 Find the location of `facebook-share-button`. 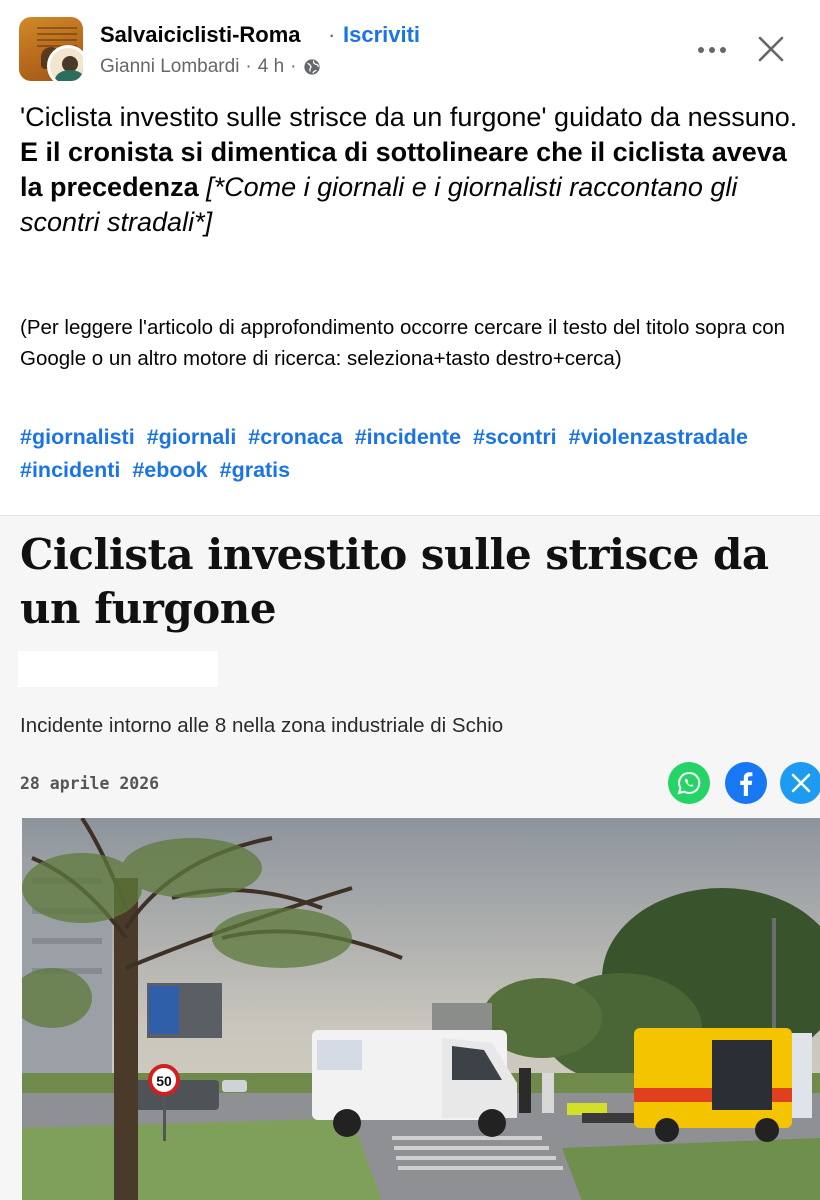

facebook-share-button is located at coordinates (746, 783).